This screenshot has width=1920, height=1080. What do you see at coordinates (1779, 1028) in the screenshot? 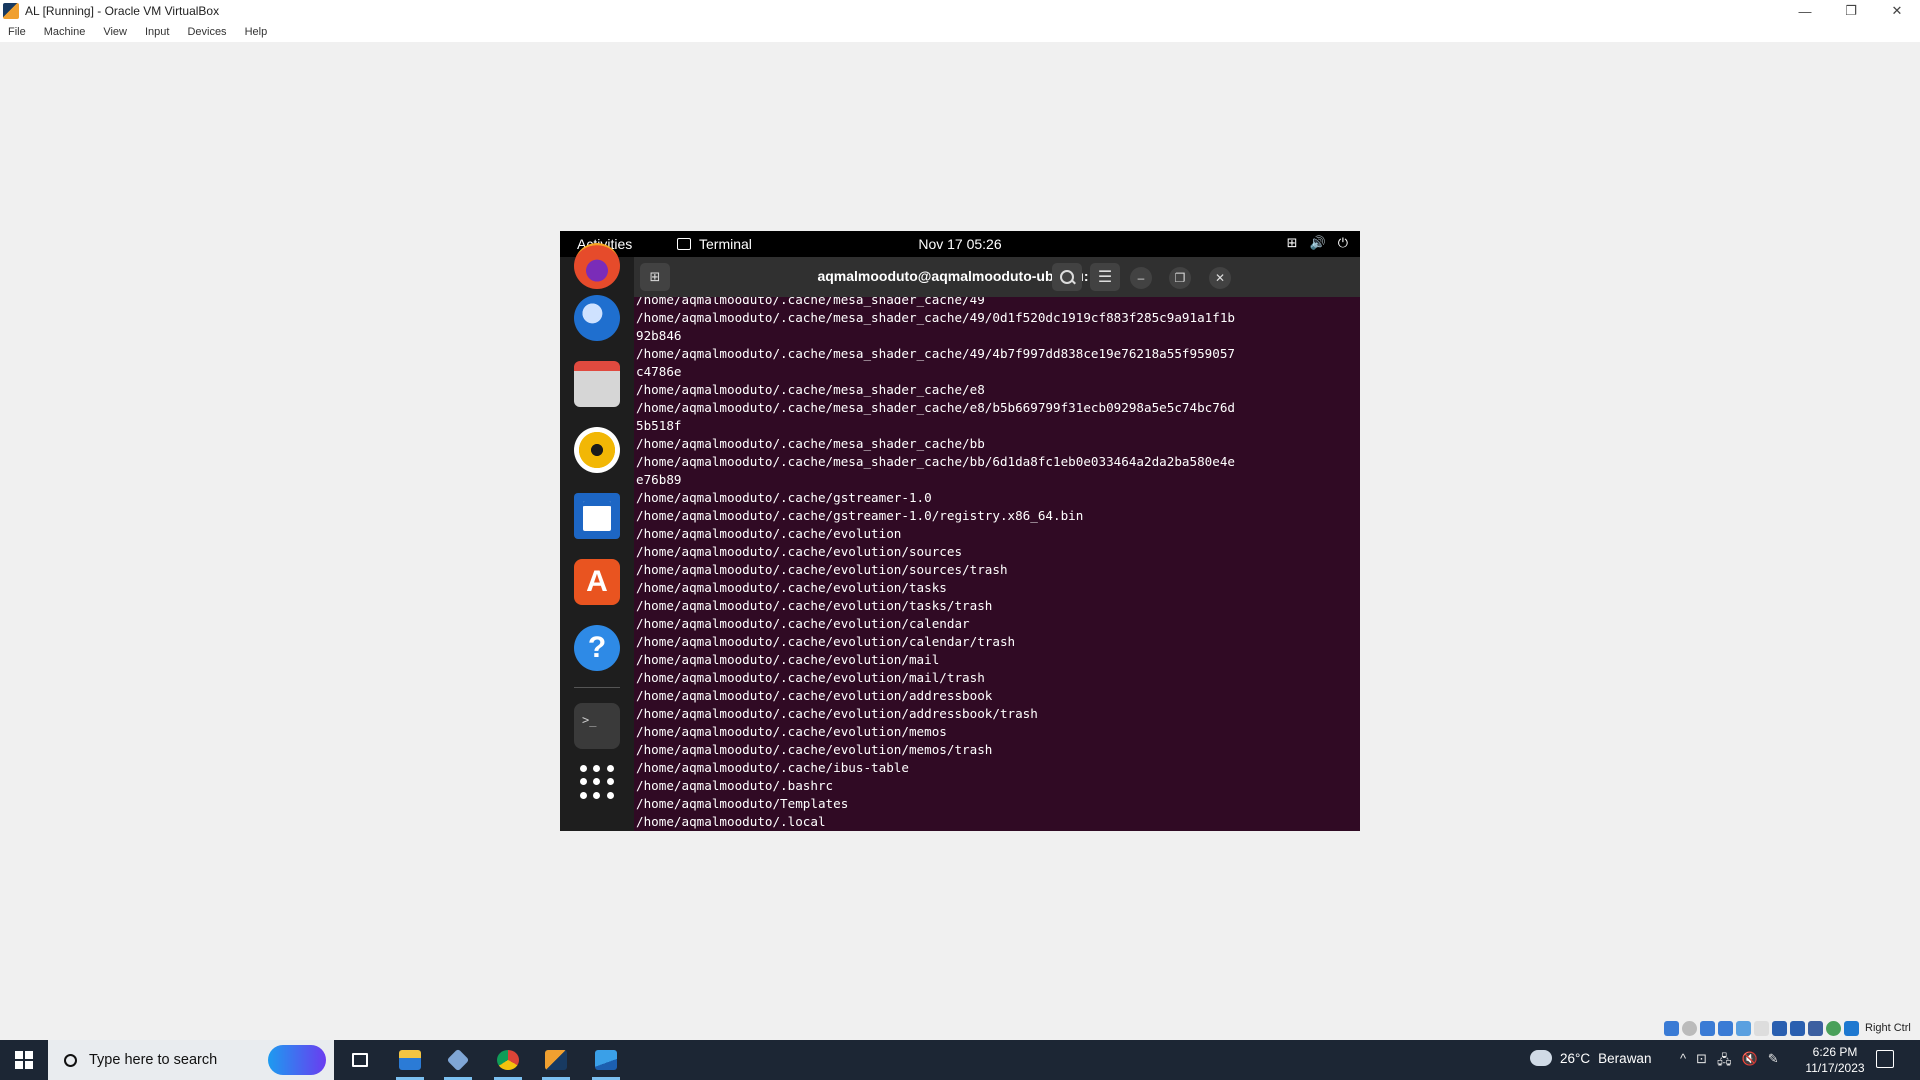
I see `display-icon` at bounding box center [1779, 1028].